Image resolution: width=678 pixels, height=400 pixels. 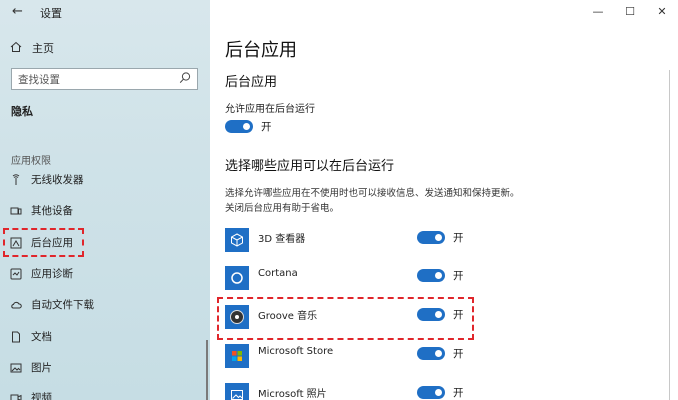 I want to click on sidebar-item-label: 视频, so click(x=41, y=396).